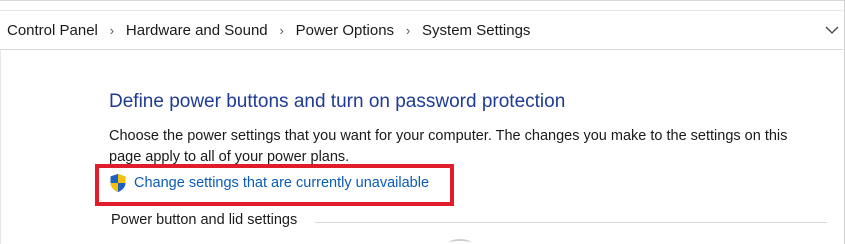 This screenshot has height=244, width=845. Describe the element at coordinates (118, 183) in the screenshot. I see `uac-shield-icon` at that location.